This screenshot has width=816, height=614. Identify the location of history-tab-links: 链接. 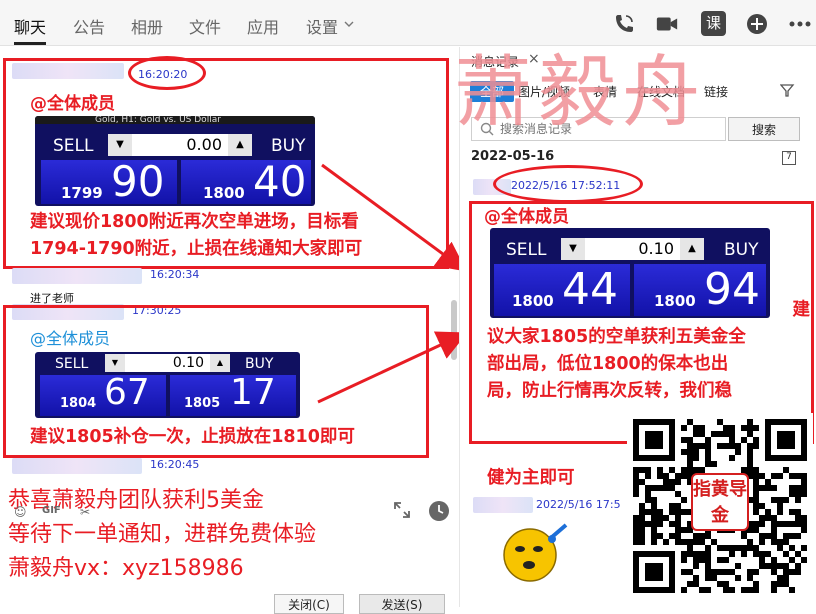
(716, 91).